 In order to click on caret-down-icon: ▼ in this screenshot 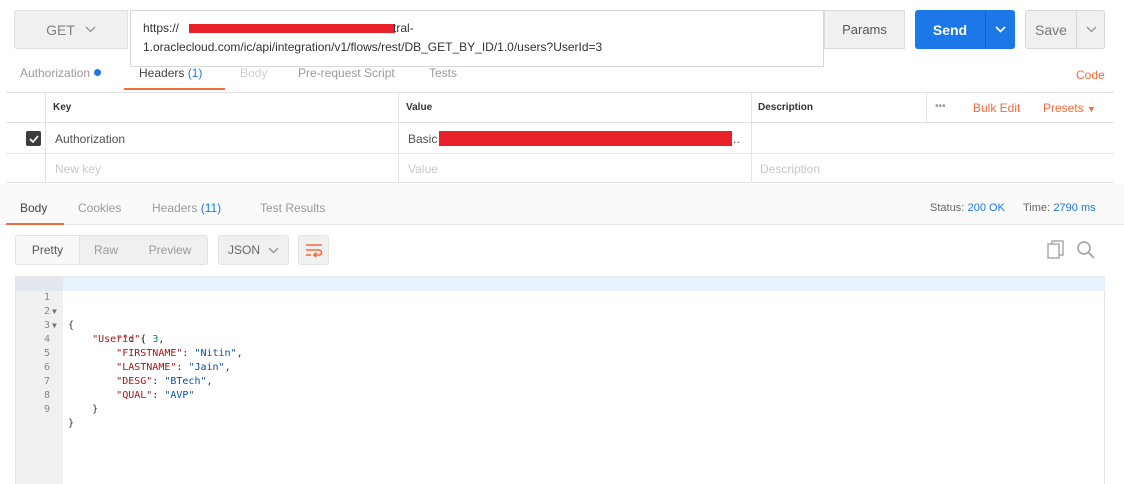, I will do `click(1091, 109)`.